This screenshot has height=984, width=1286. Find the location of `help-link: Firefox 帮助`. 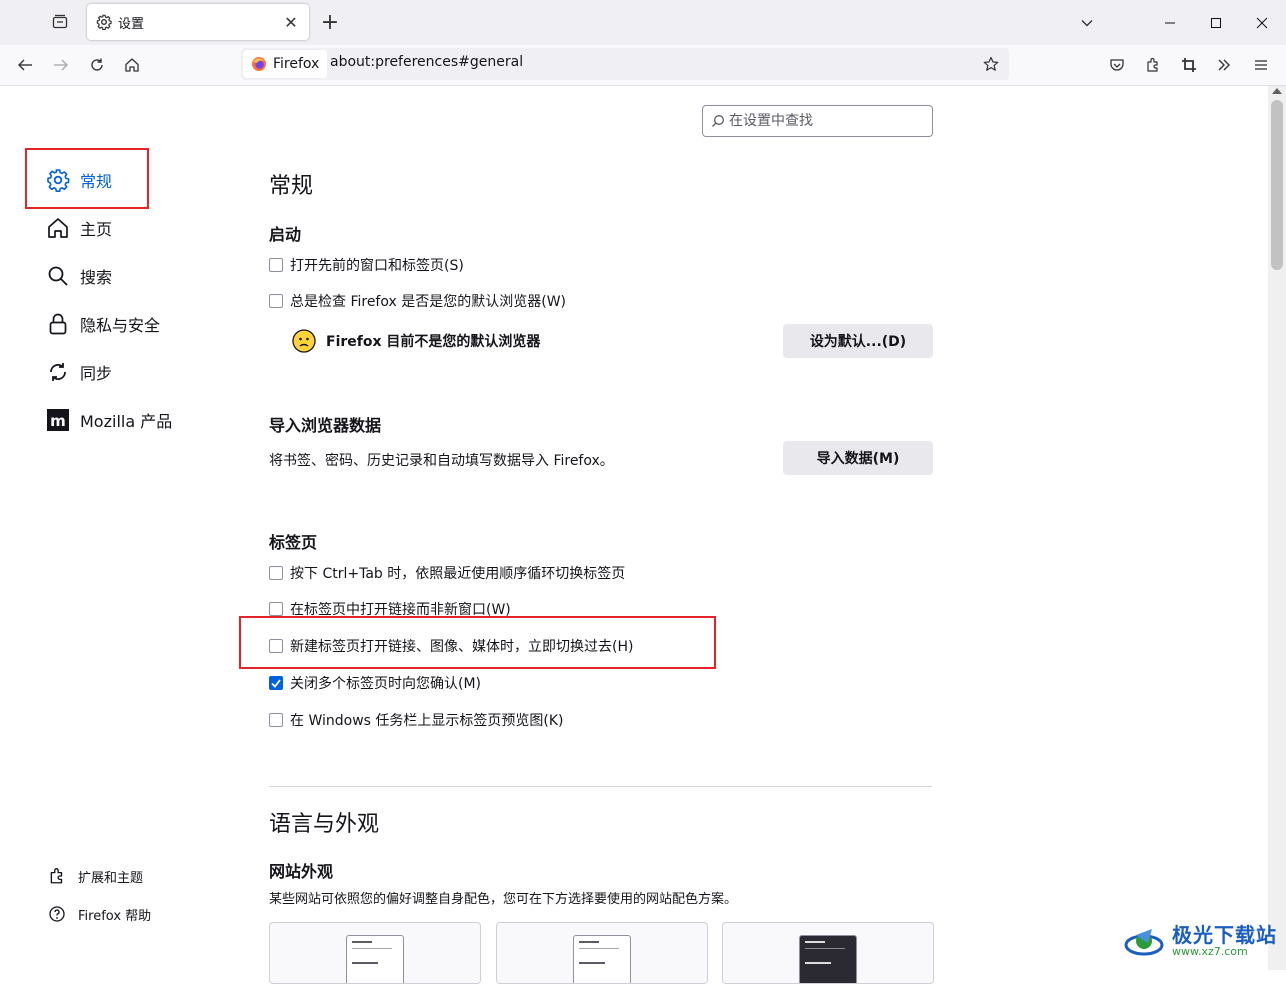

help-link: Firefox 帮助 is located at coordinates (99, 914).